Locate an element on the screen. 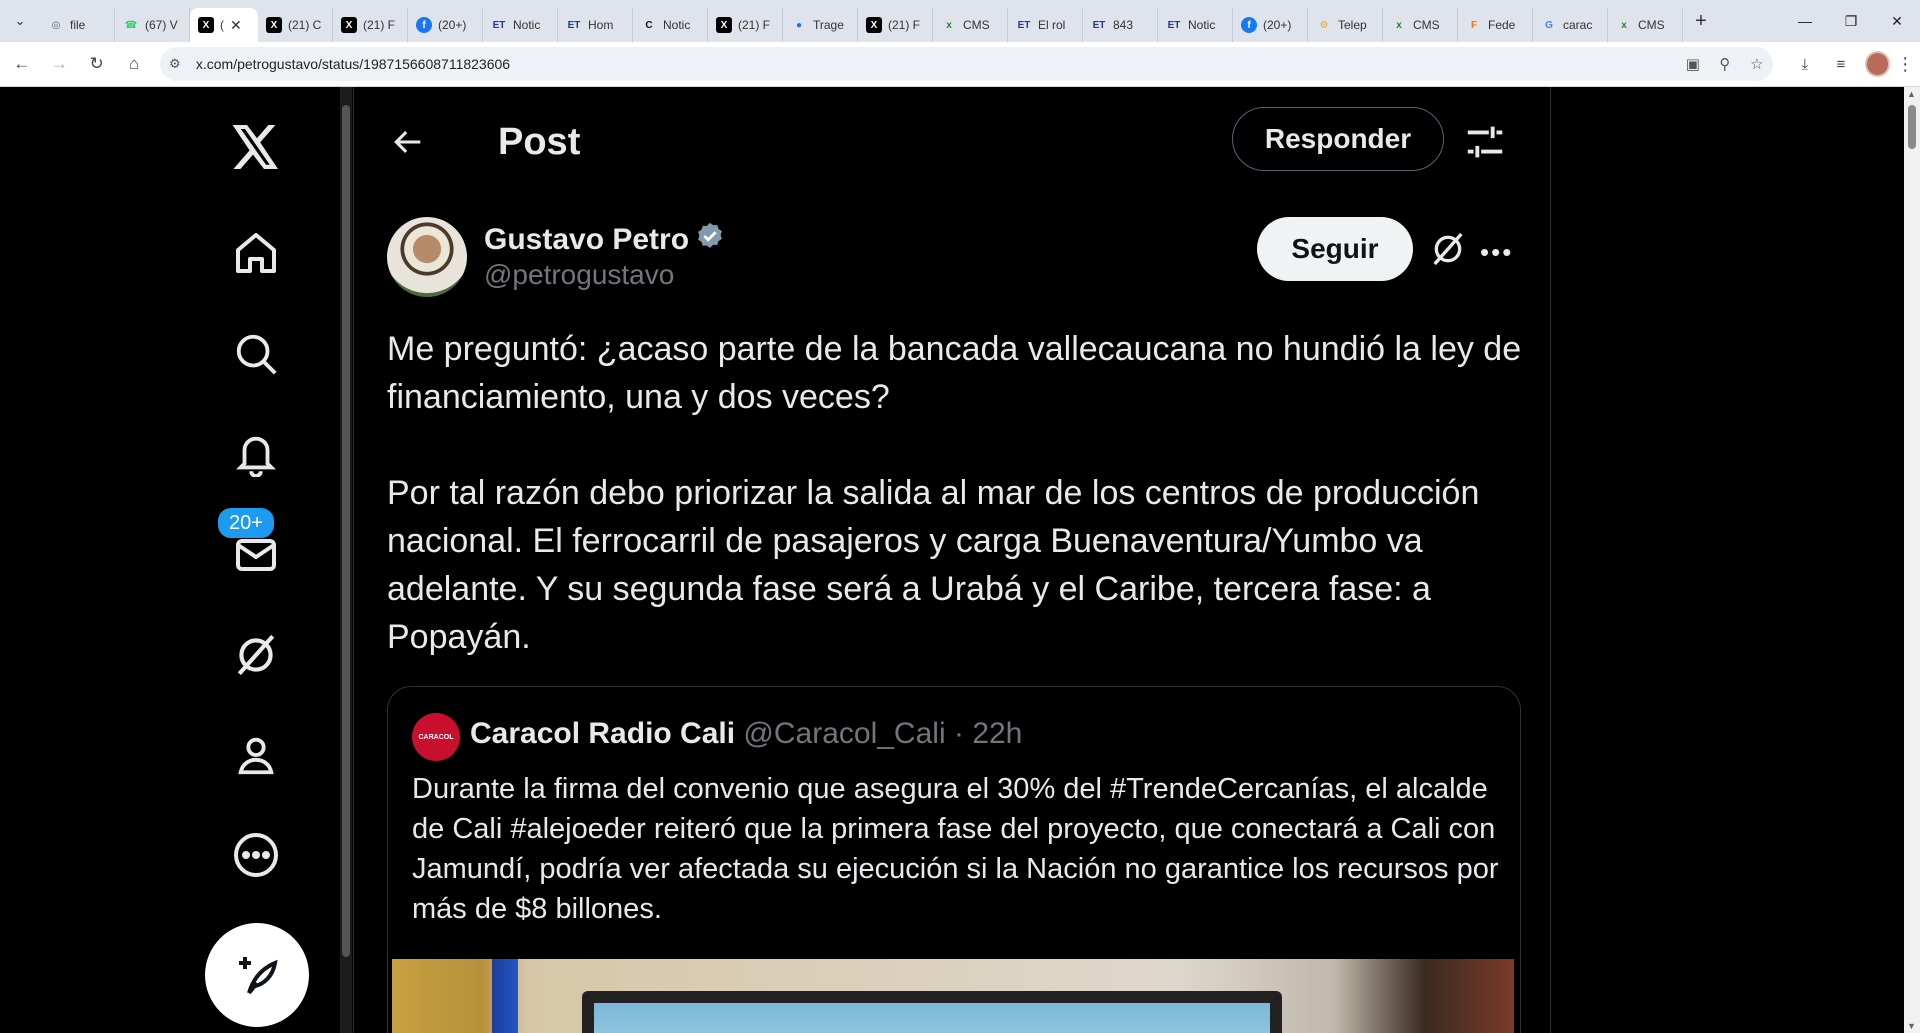 The image size is (1920, 1033). quote-avatar: CARACOL is located at coordinates (436, 737).